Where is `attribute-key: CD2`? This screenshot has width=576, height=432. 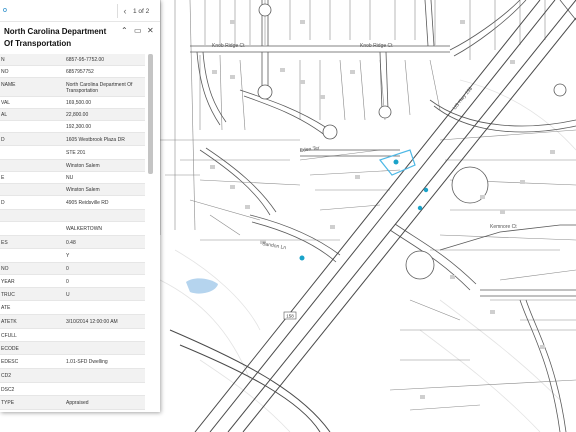 attribute-key: CD2 is located at coordinates (6, 376).